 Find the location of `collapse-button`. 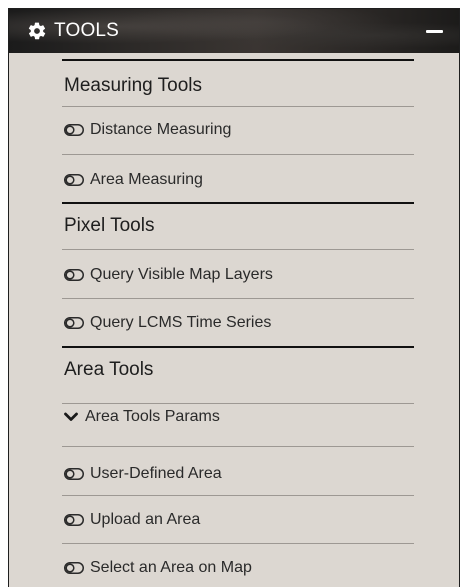

collapse-button is located at coordinates (435, 31).